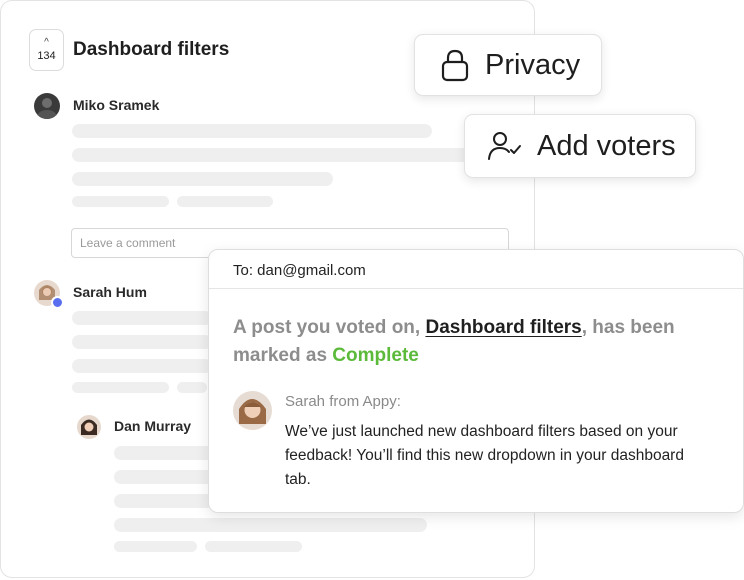 This screenshot has height=580, width=744. I want to click on add-voters-button: Add voters, so click(580, 146).